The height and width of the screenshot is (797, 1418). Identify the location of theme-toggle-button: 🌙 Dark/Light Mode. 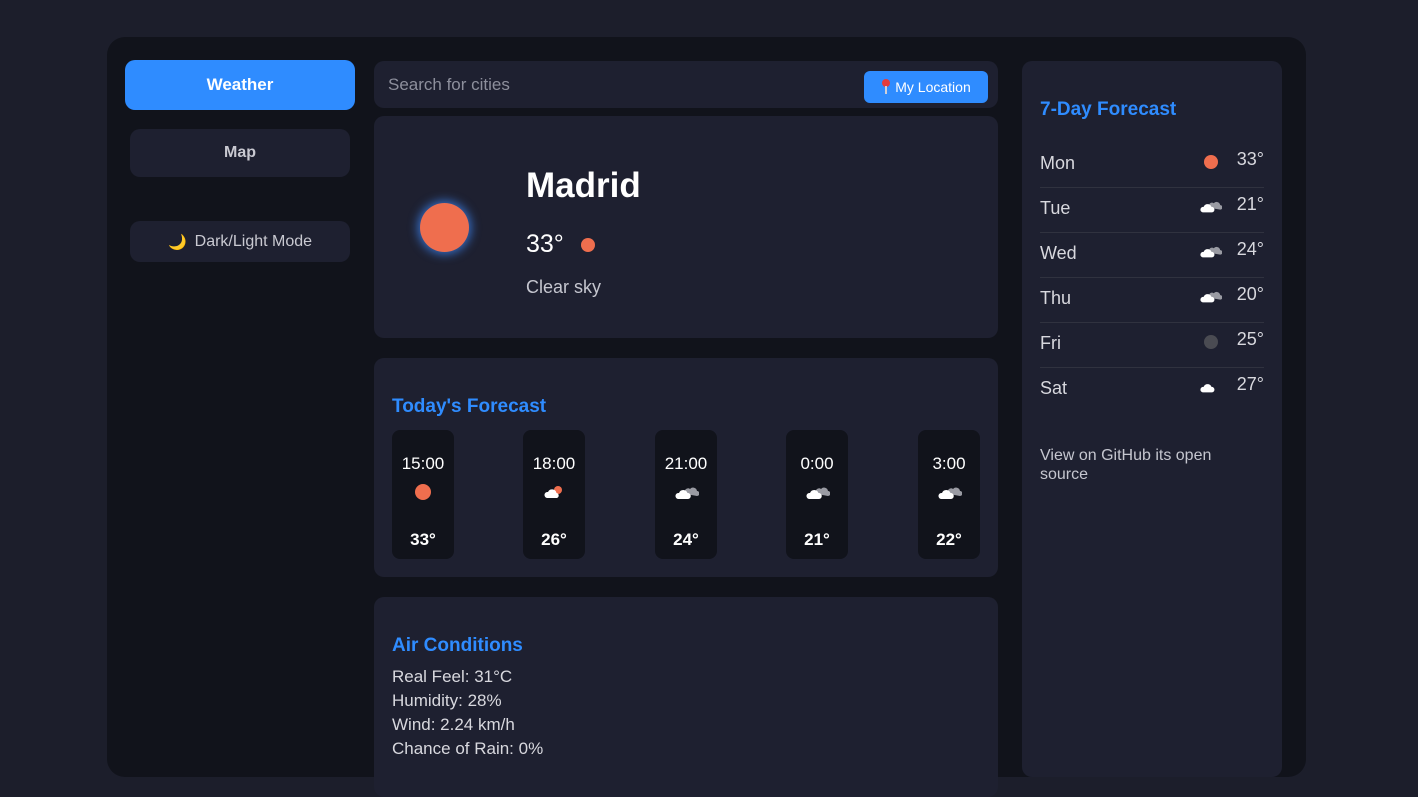
(240, 241).